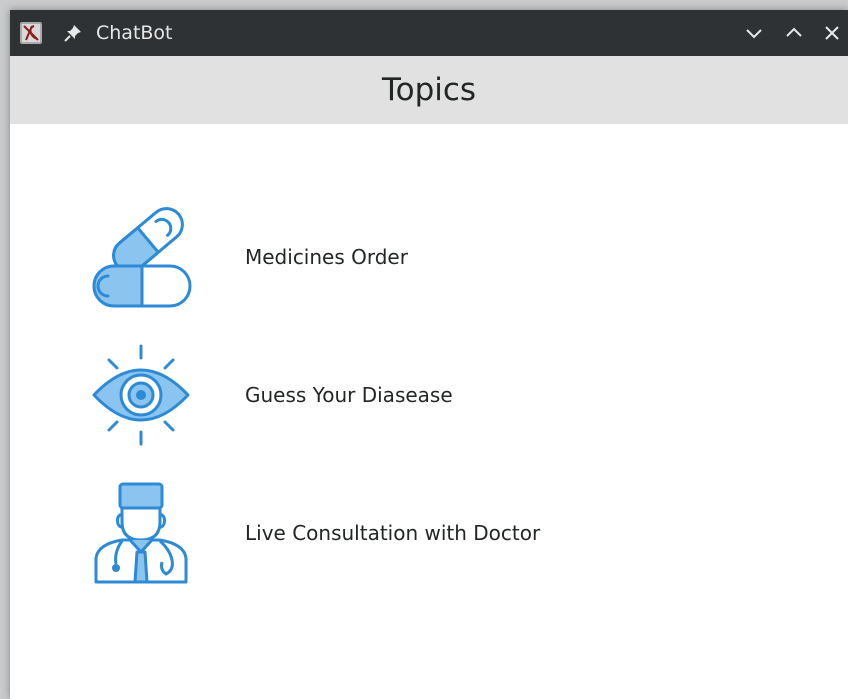 The height and width of the screenshot is (699, 848). Describe the element at coordinates (134, 33) in the screenshot. I see `window-title: ChatBot` at that location.